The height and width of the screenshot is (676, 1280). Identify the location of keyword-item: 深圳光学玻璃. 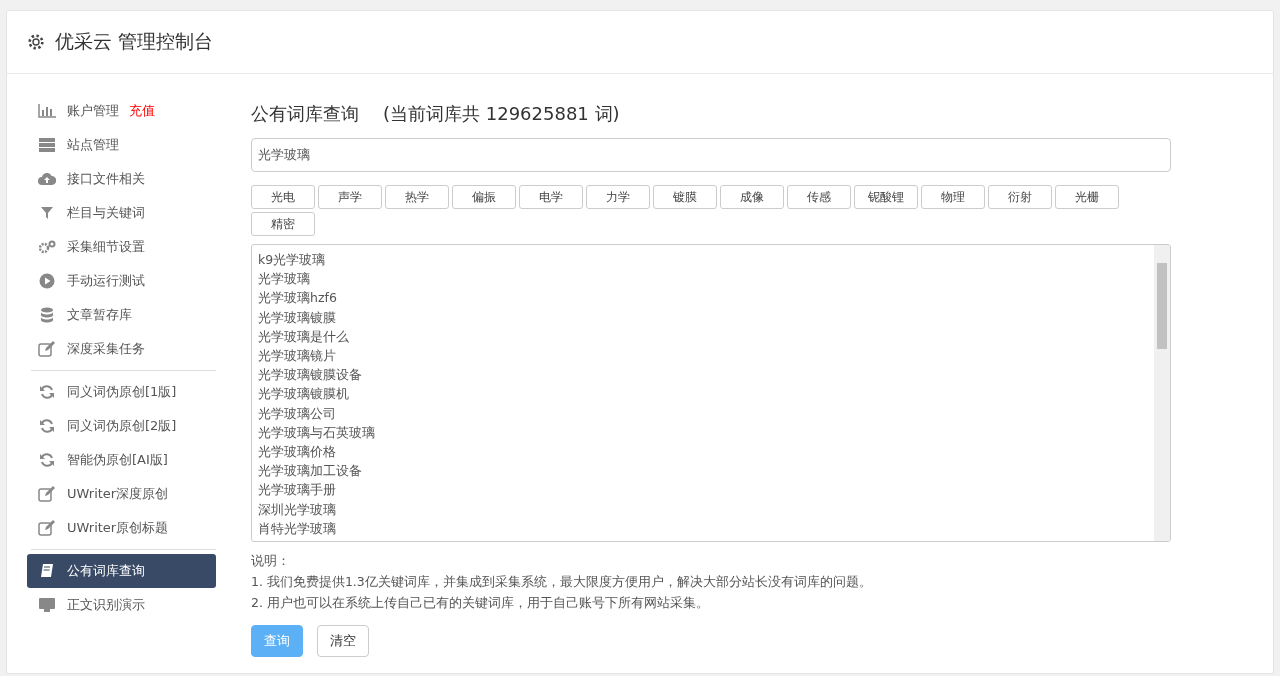
(297, 509).